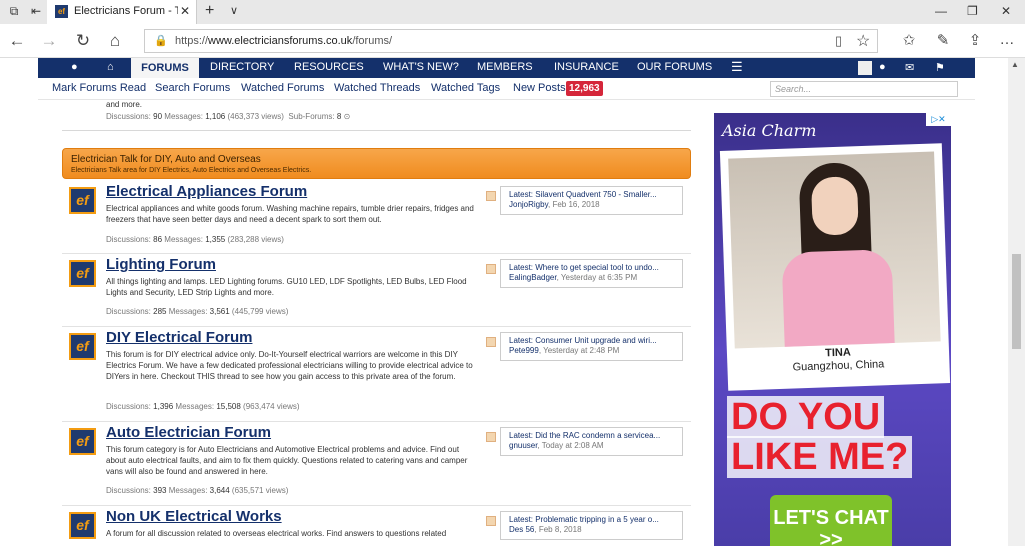 Image resolution: width=1025 pixels, height=546 pixels. I want to click on nav-forums: FORUMS, so click(165, 68).